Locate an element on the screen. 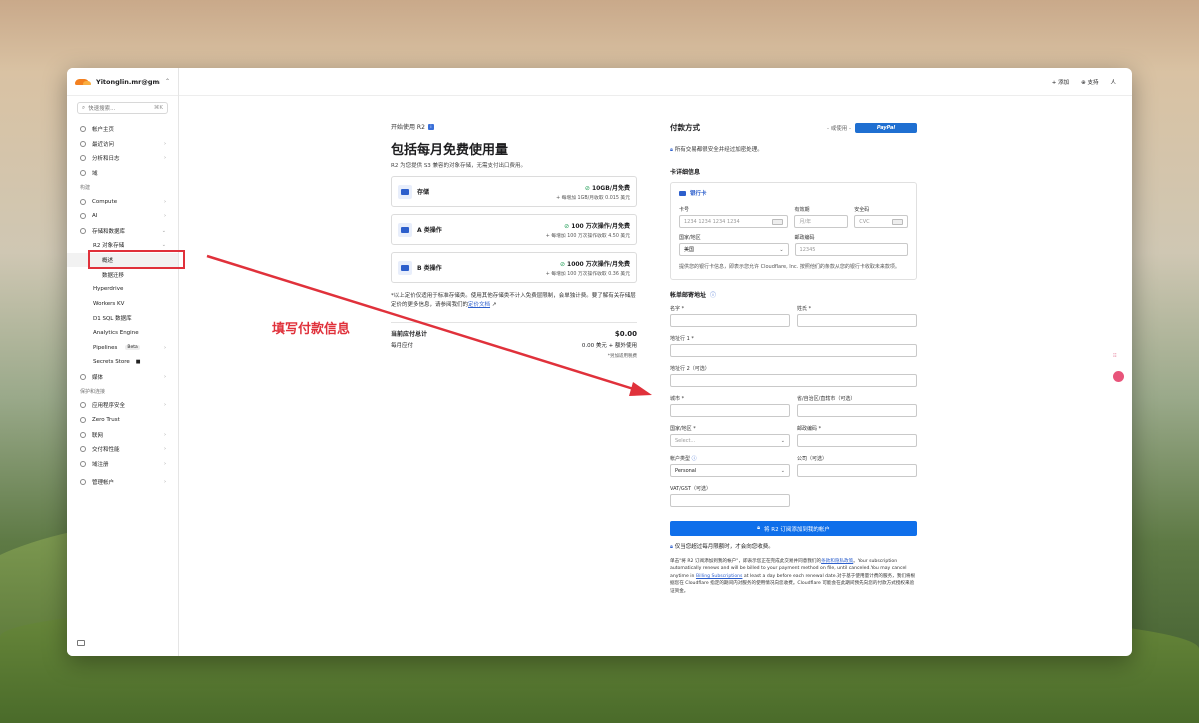 Image resolution: width=1199 pixels, height=723 pixels. address1-field is located at coordinates (793, 350).